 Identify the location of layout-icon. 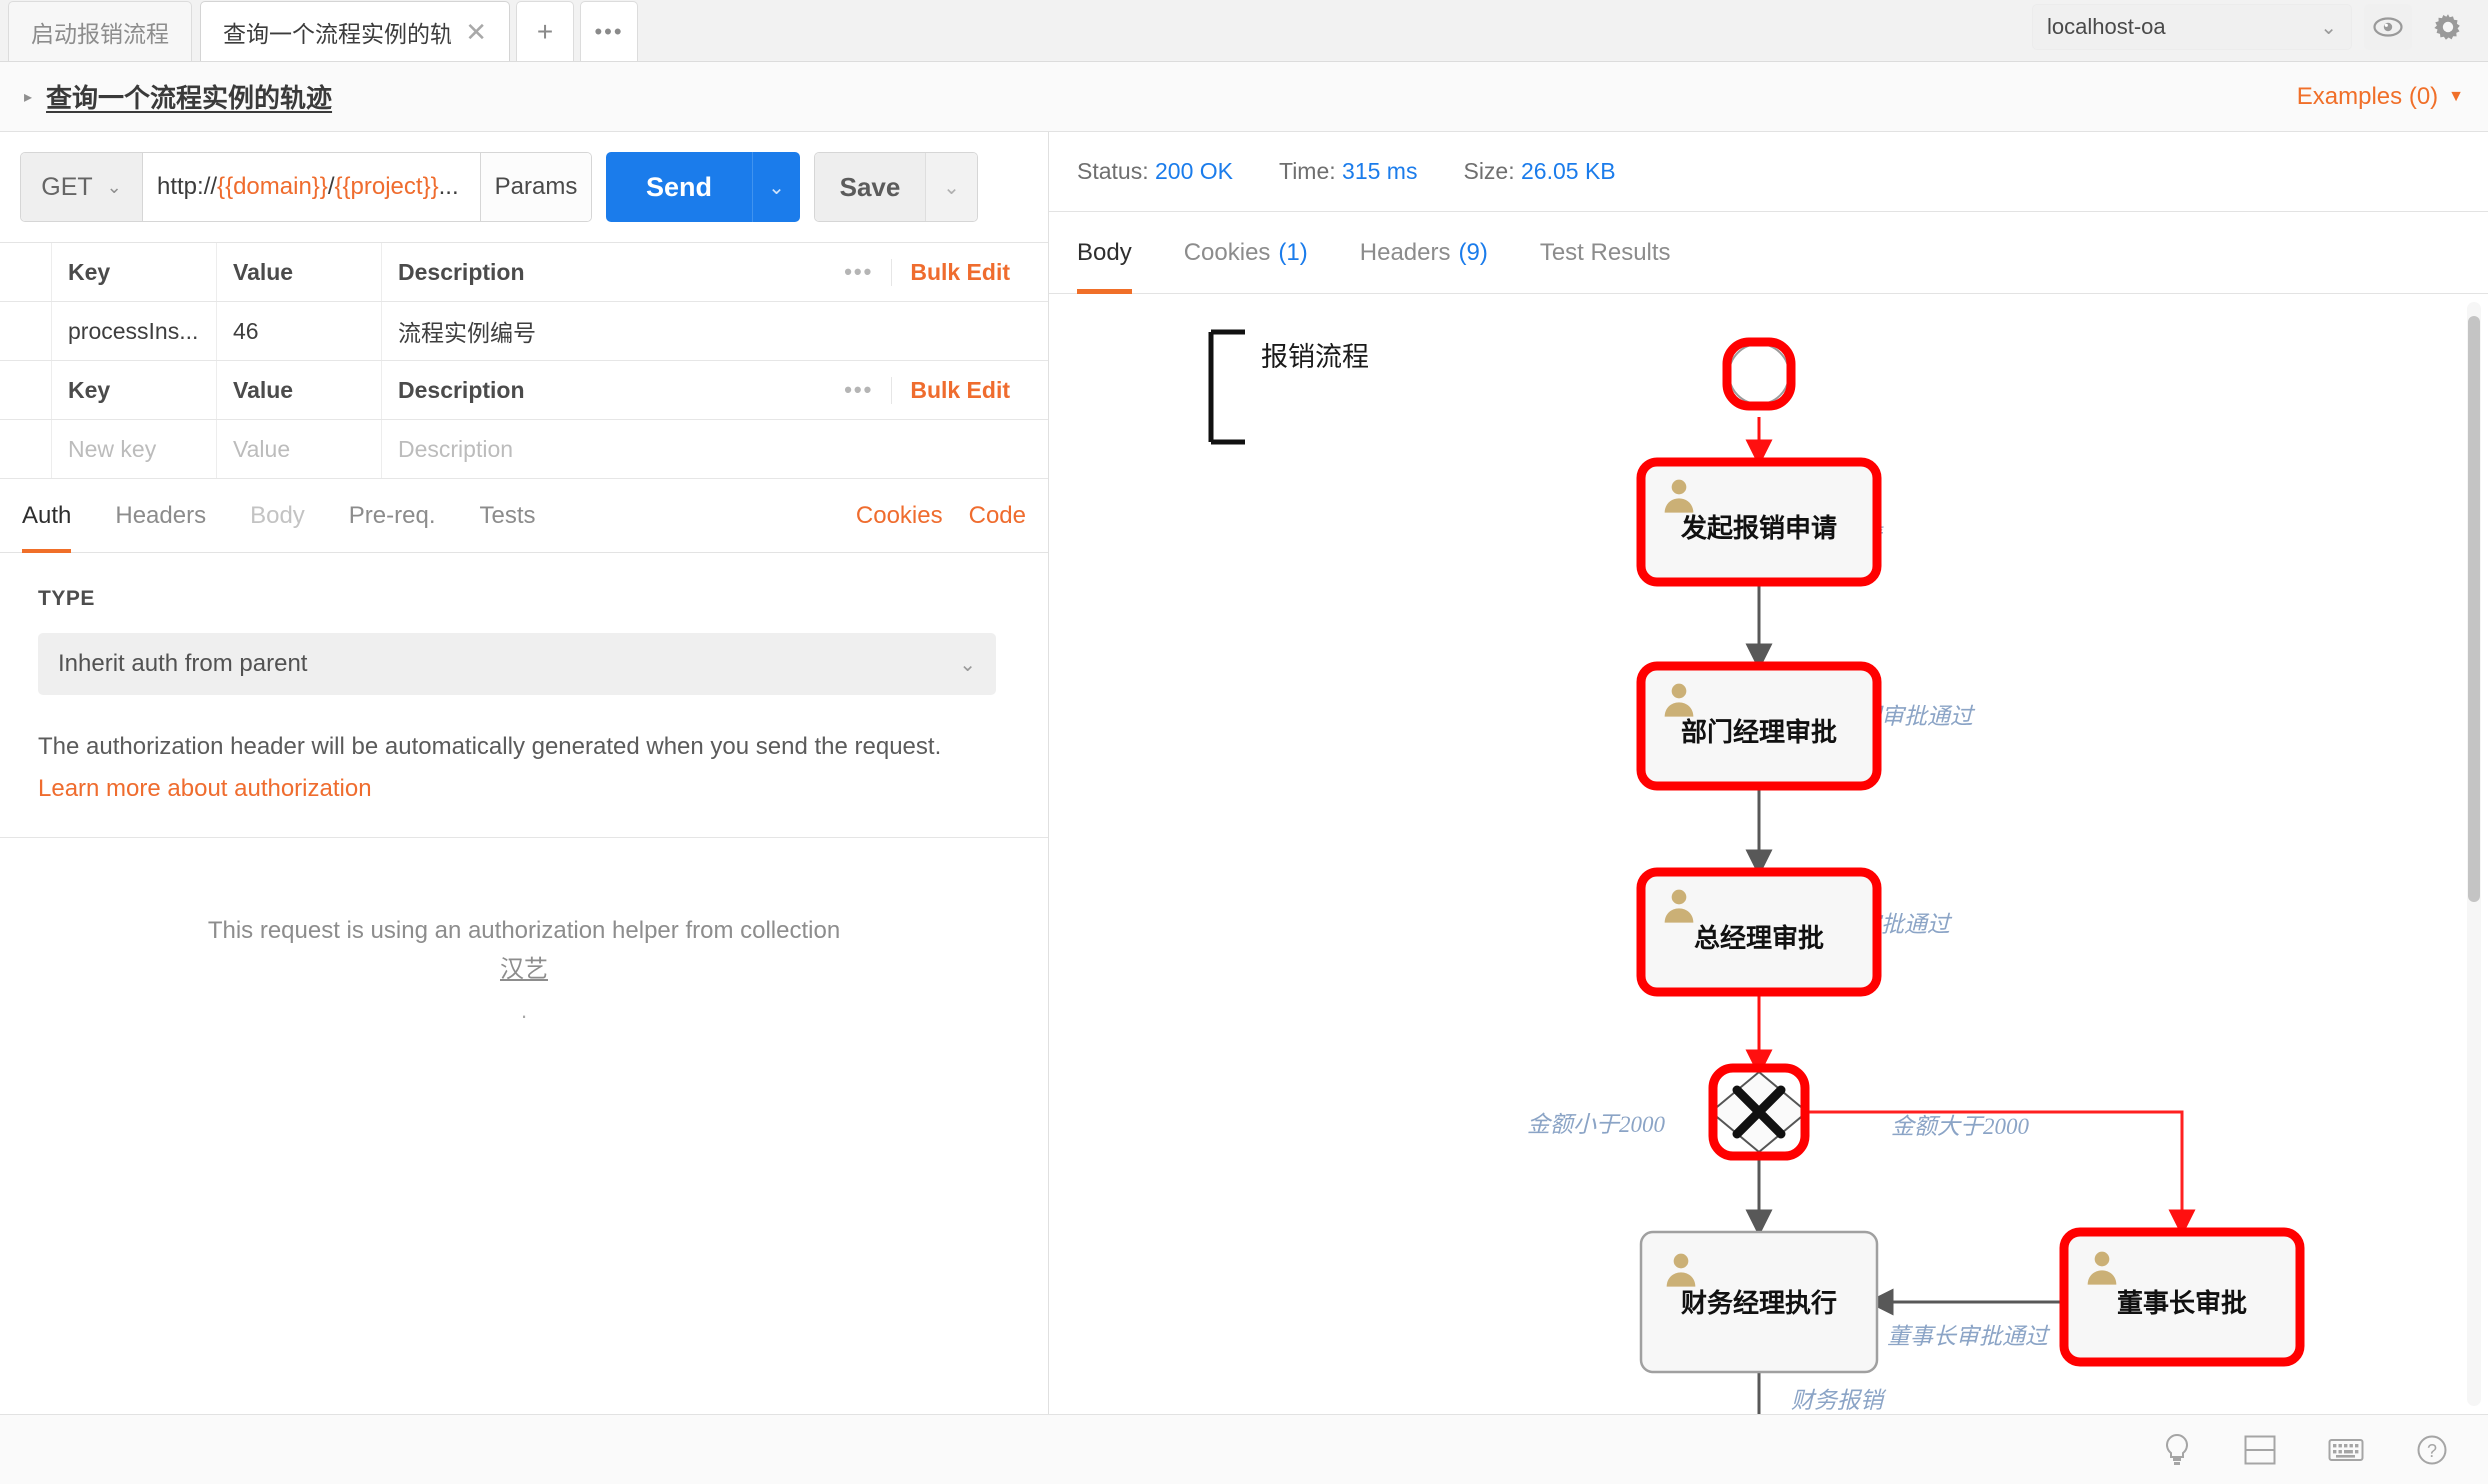
(2260, 1450).